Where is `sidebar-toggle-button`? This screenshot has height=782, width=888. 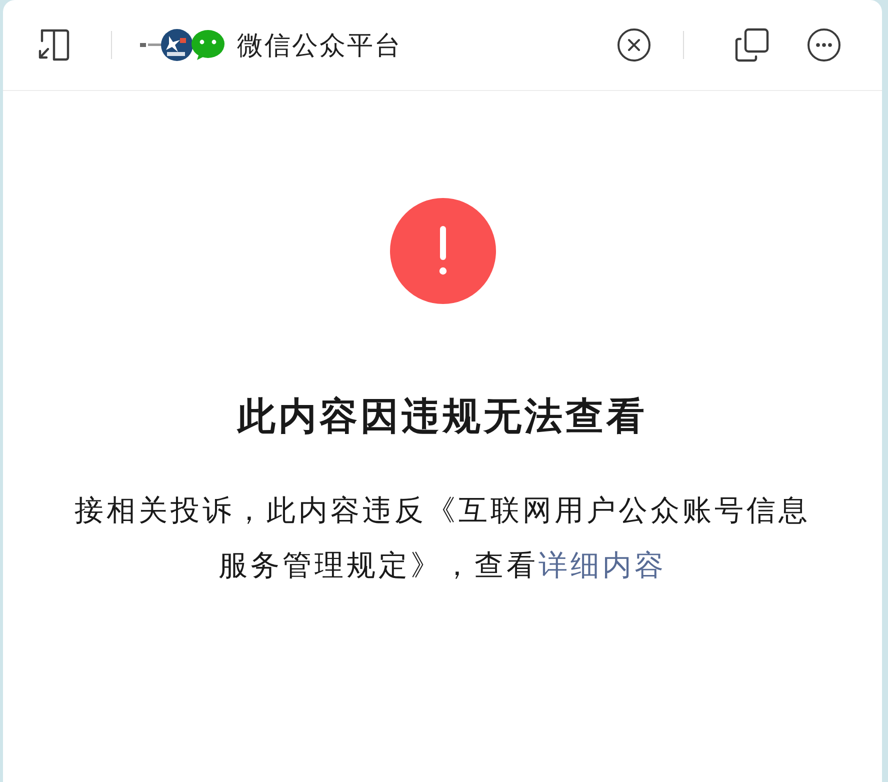 sidebar-toggle-button is located at coordinates (54, 45).